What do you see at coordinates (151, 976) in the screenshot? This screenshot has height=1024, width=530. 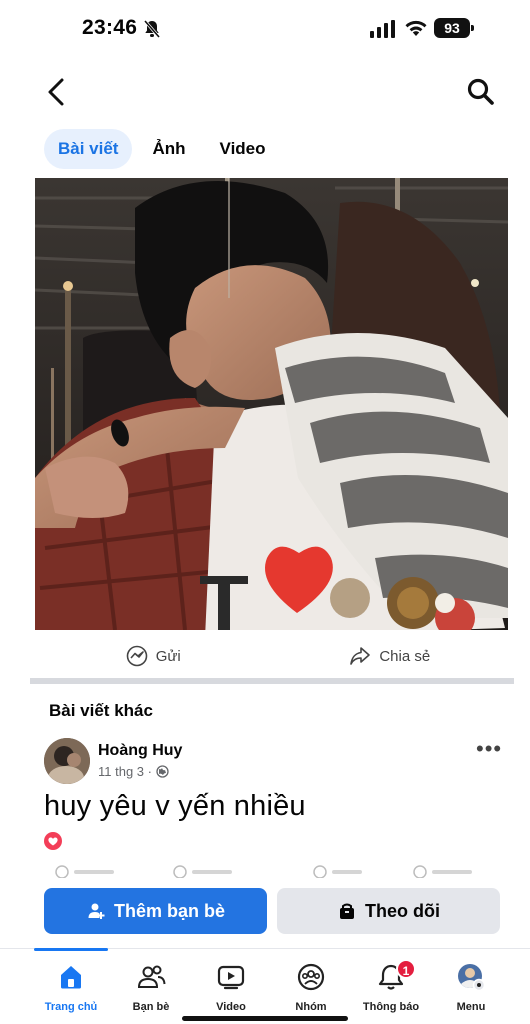 I see `friends-icon` at bounding box center [151, 976].